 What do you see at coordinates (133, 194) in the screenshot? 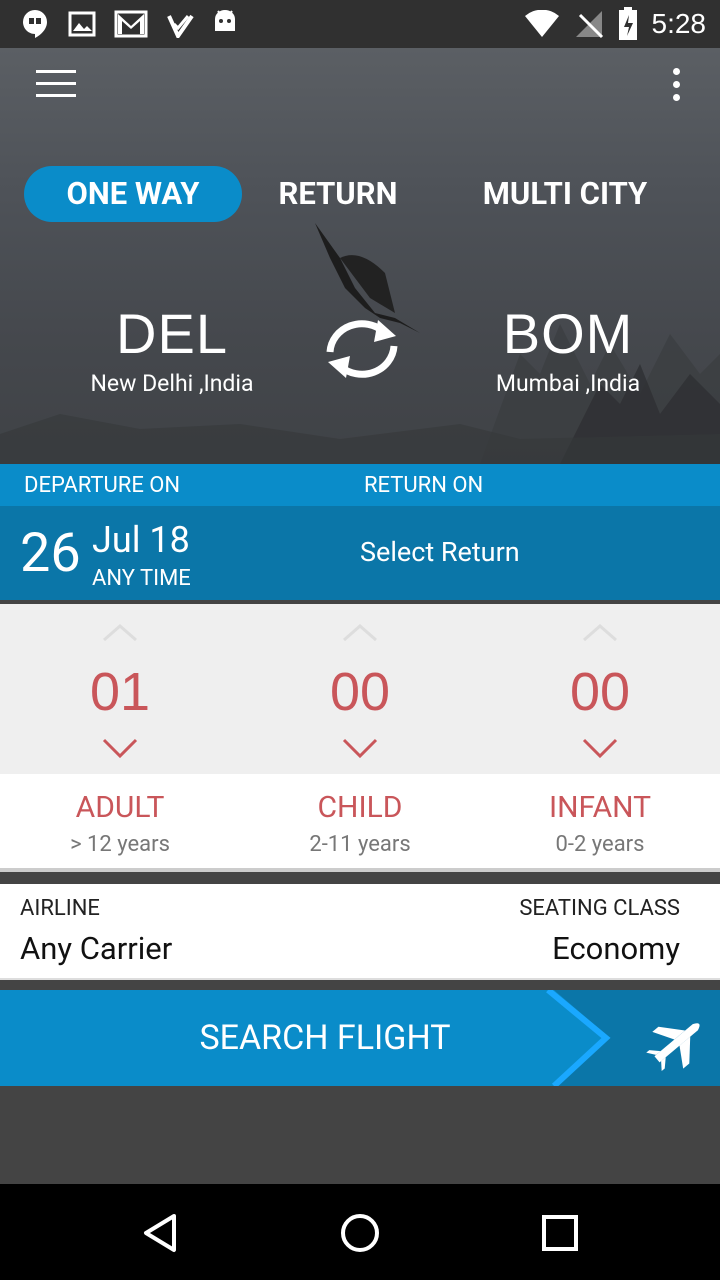
I see `tab-one-way: ONE WAY` at bounding box center [133, 194].